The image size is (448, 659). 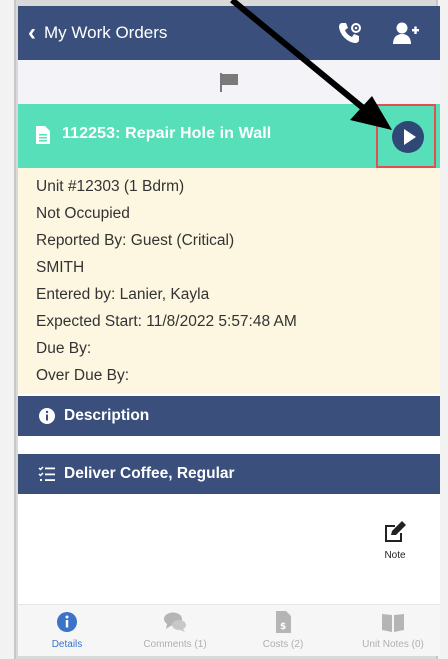 What do you see at coordinates (393, 644) in the screenshot?
I see `tab-label: Unit Notes (0)` at bounding box center [393, 644].